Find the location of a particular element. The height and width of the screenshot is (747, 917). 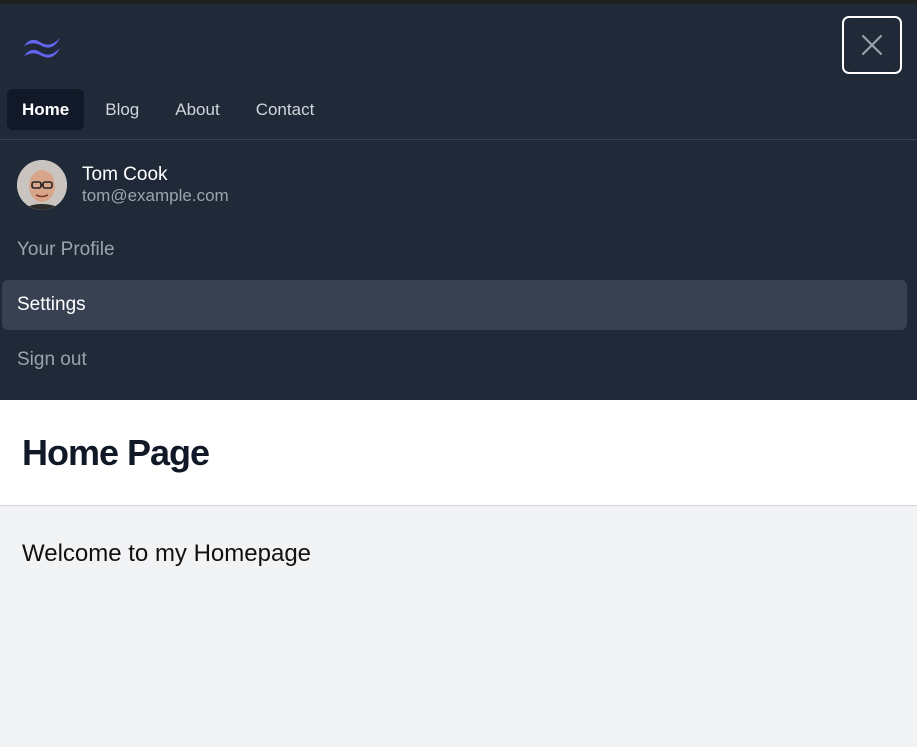

page-title: Home Page is located at coordinates (116, 452).